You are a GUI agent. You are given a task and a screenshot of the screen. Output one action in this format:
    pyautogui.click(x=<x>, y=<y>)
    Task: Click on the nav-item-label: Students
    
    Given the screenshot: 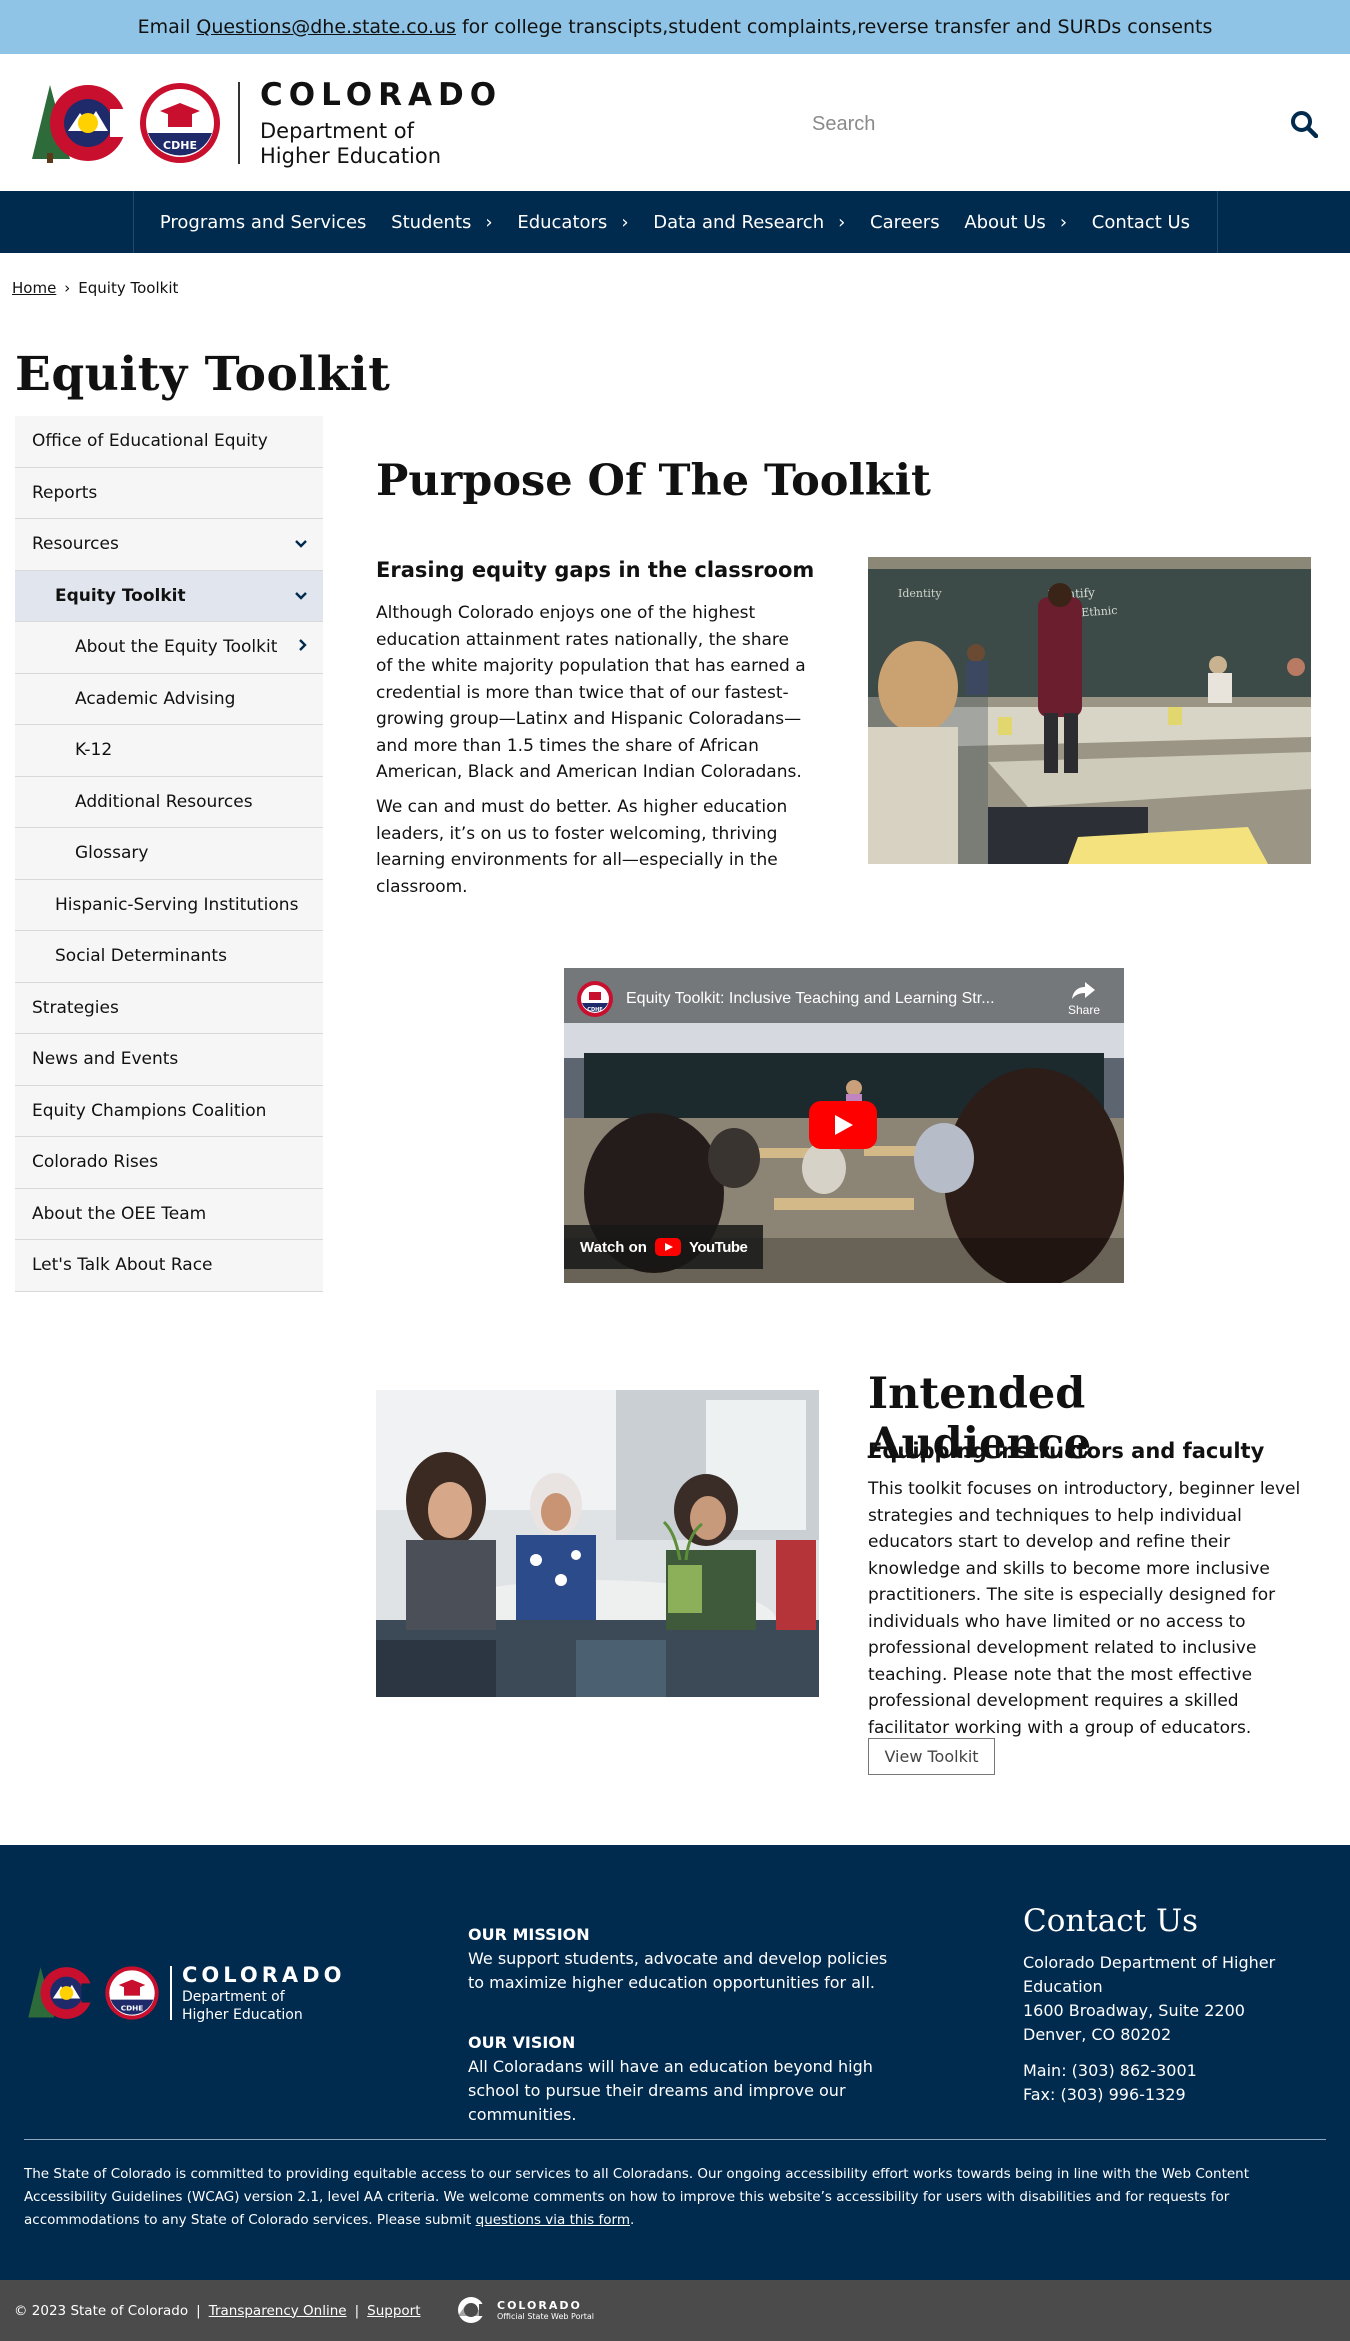 What is the action you would take?
    pyautogui.click(x=431, y=222)
    